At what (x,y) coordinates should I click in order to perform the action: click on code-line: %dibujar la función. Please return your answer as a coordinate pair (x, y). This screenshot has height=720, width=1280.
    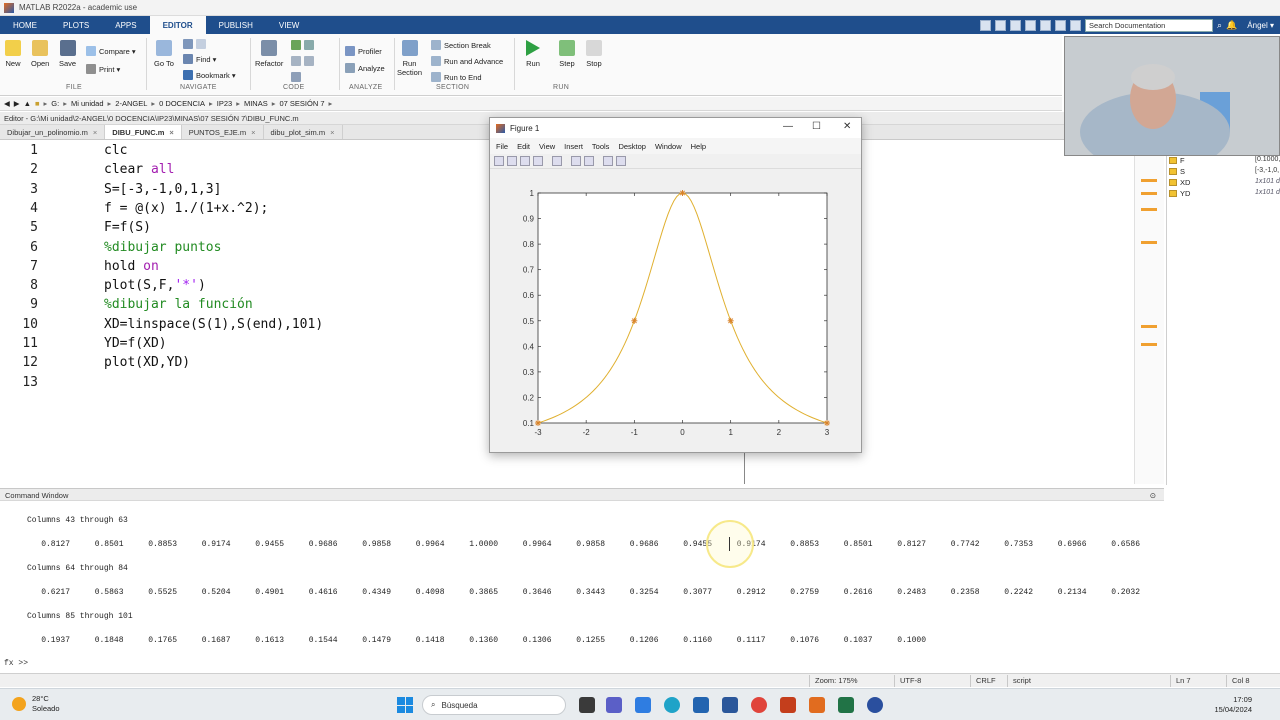
    Looking at the image, I should click on (178, 304).